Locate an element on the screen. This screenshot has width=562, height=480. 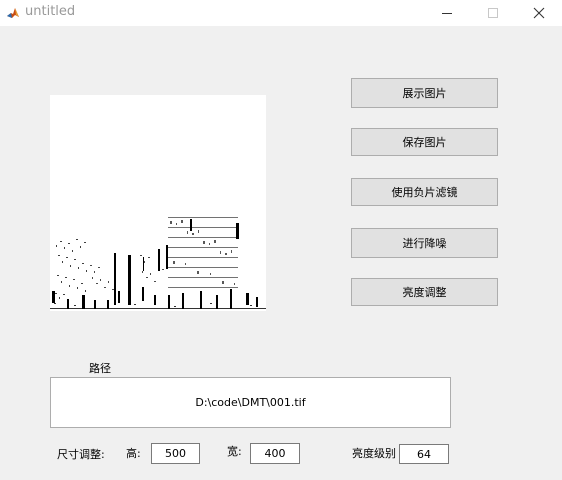
resize-label: 尺寸调整: is located at coordinates (81, 454).